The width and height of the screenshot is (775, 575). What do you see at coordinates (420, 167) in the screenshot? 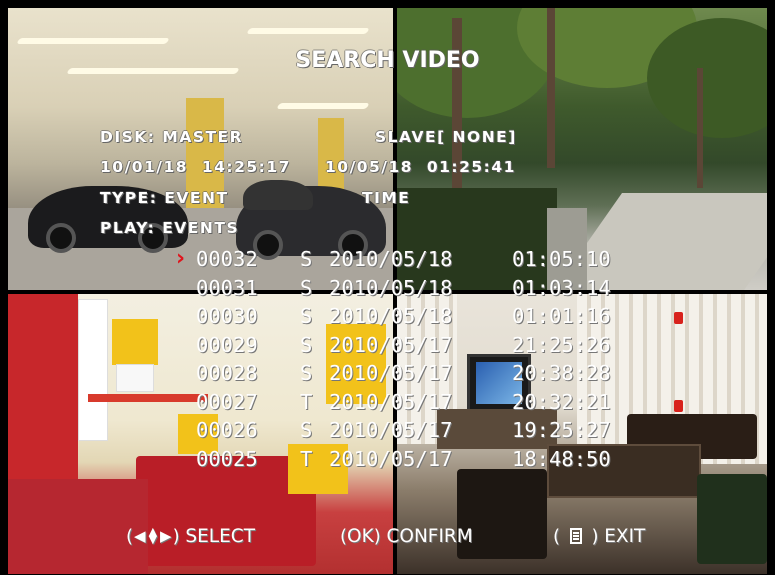
I see `range-end: 10/05/18 01:25:41` at bounding box center [420, 167].